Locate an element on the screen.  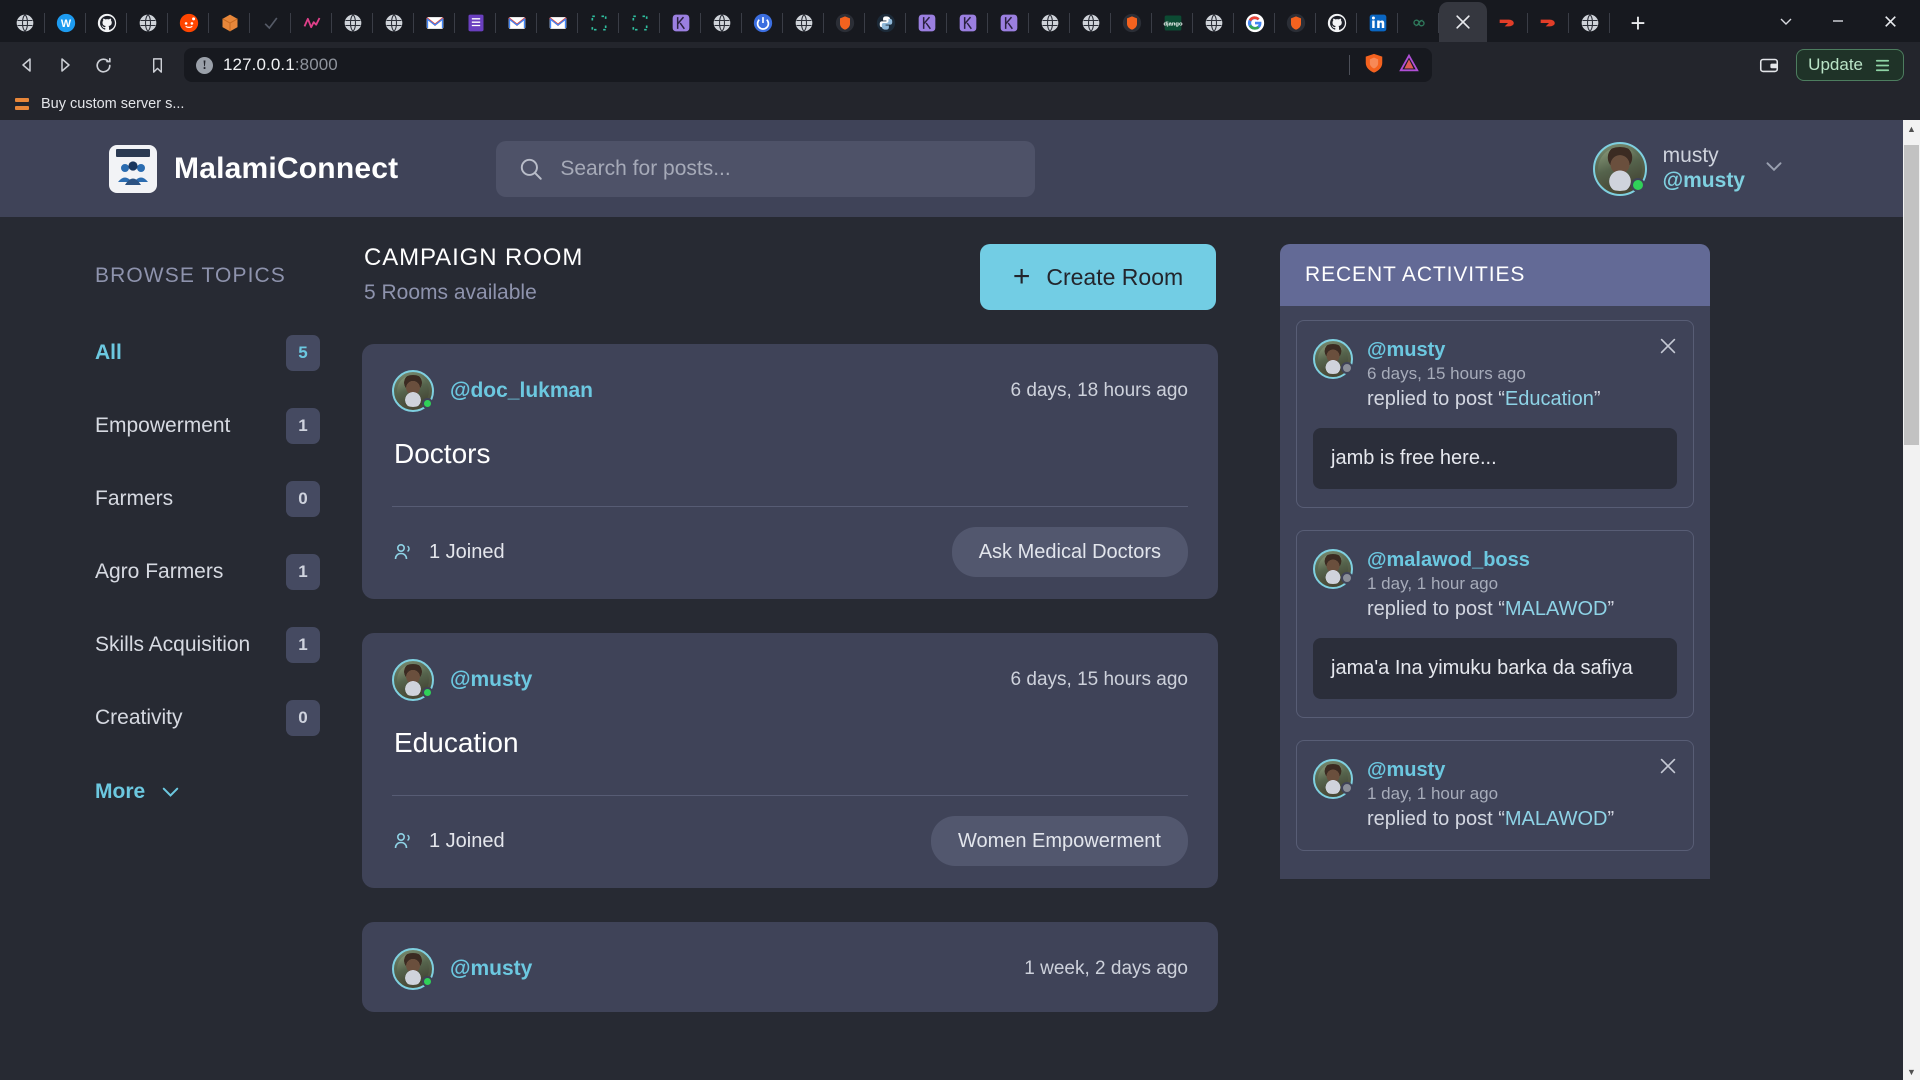
browser-tab-linkedin-tab is located at coordinates (1377, 23).